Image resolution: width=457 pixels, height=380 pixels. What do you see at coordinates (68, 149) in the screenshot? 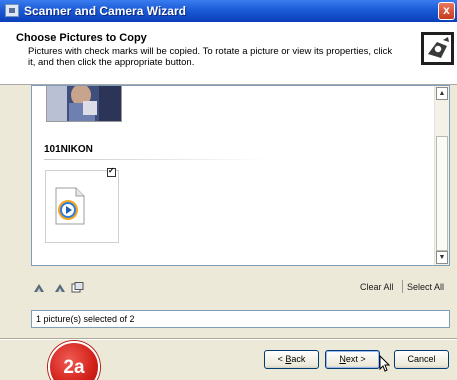
I see `folder-name: 101NIKON` at bounding box center [68, 149].